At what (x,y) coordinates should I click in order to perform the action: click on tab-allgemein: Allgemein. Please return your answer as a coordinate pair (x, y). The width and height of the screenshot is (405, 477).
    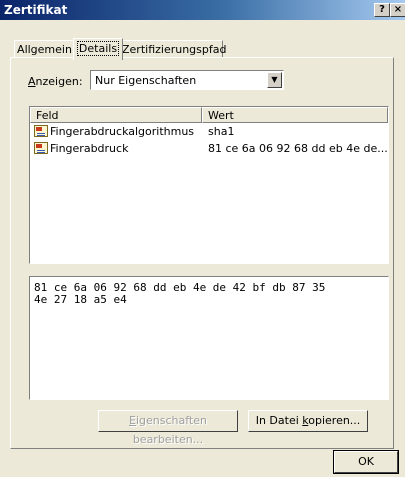
    Looking at the image, I should click on (44, 49).